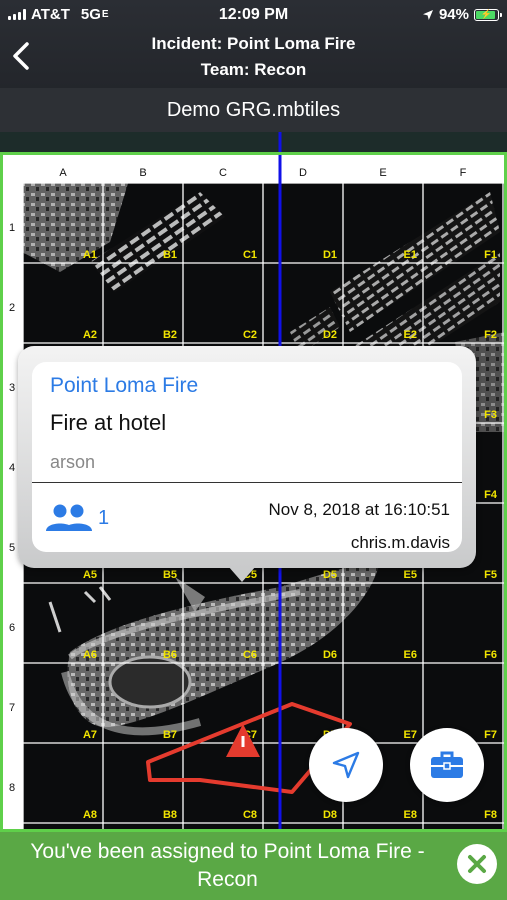 The image size is (507, 900). I want to click on grid-cell-label: B8, so click(170, 815).